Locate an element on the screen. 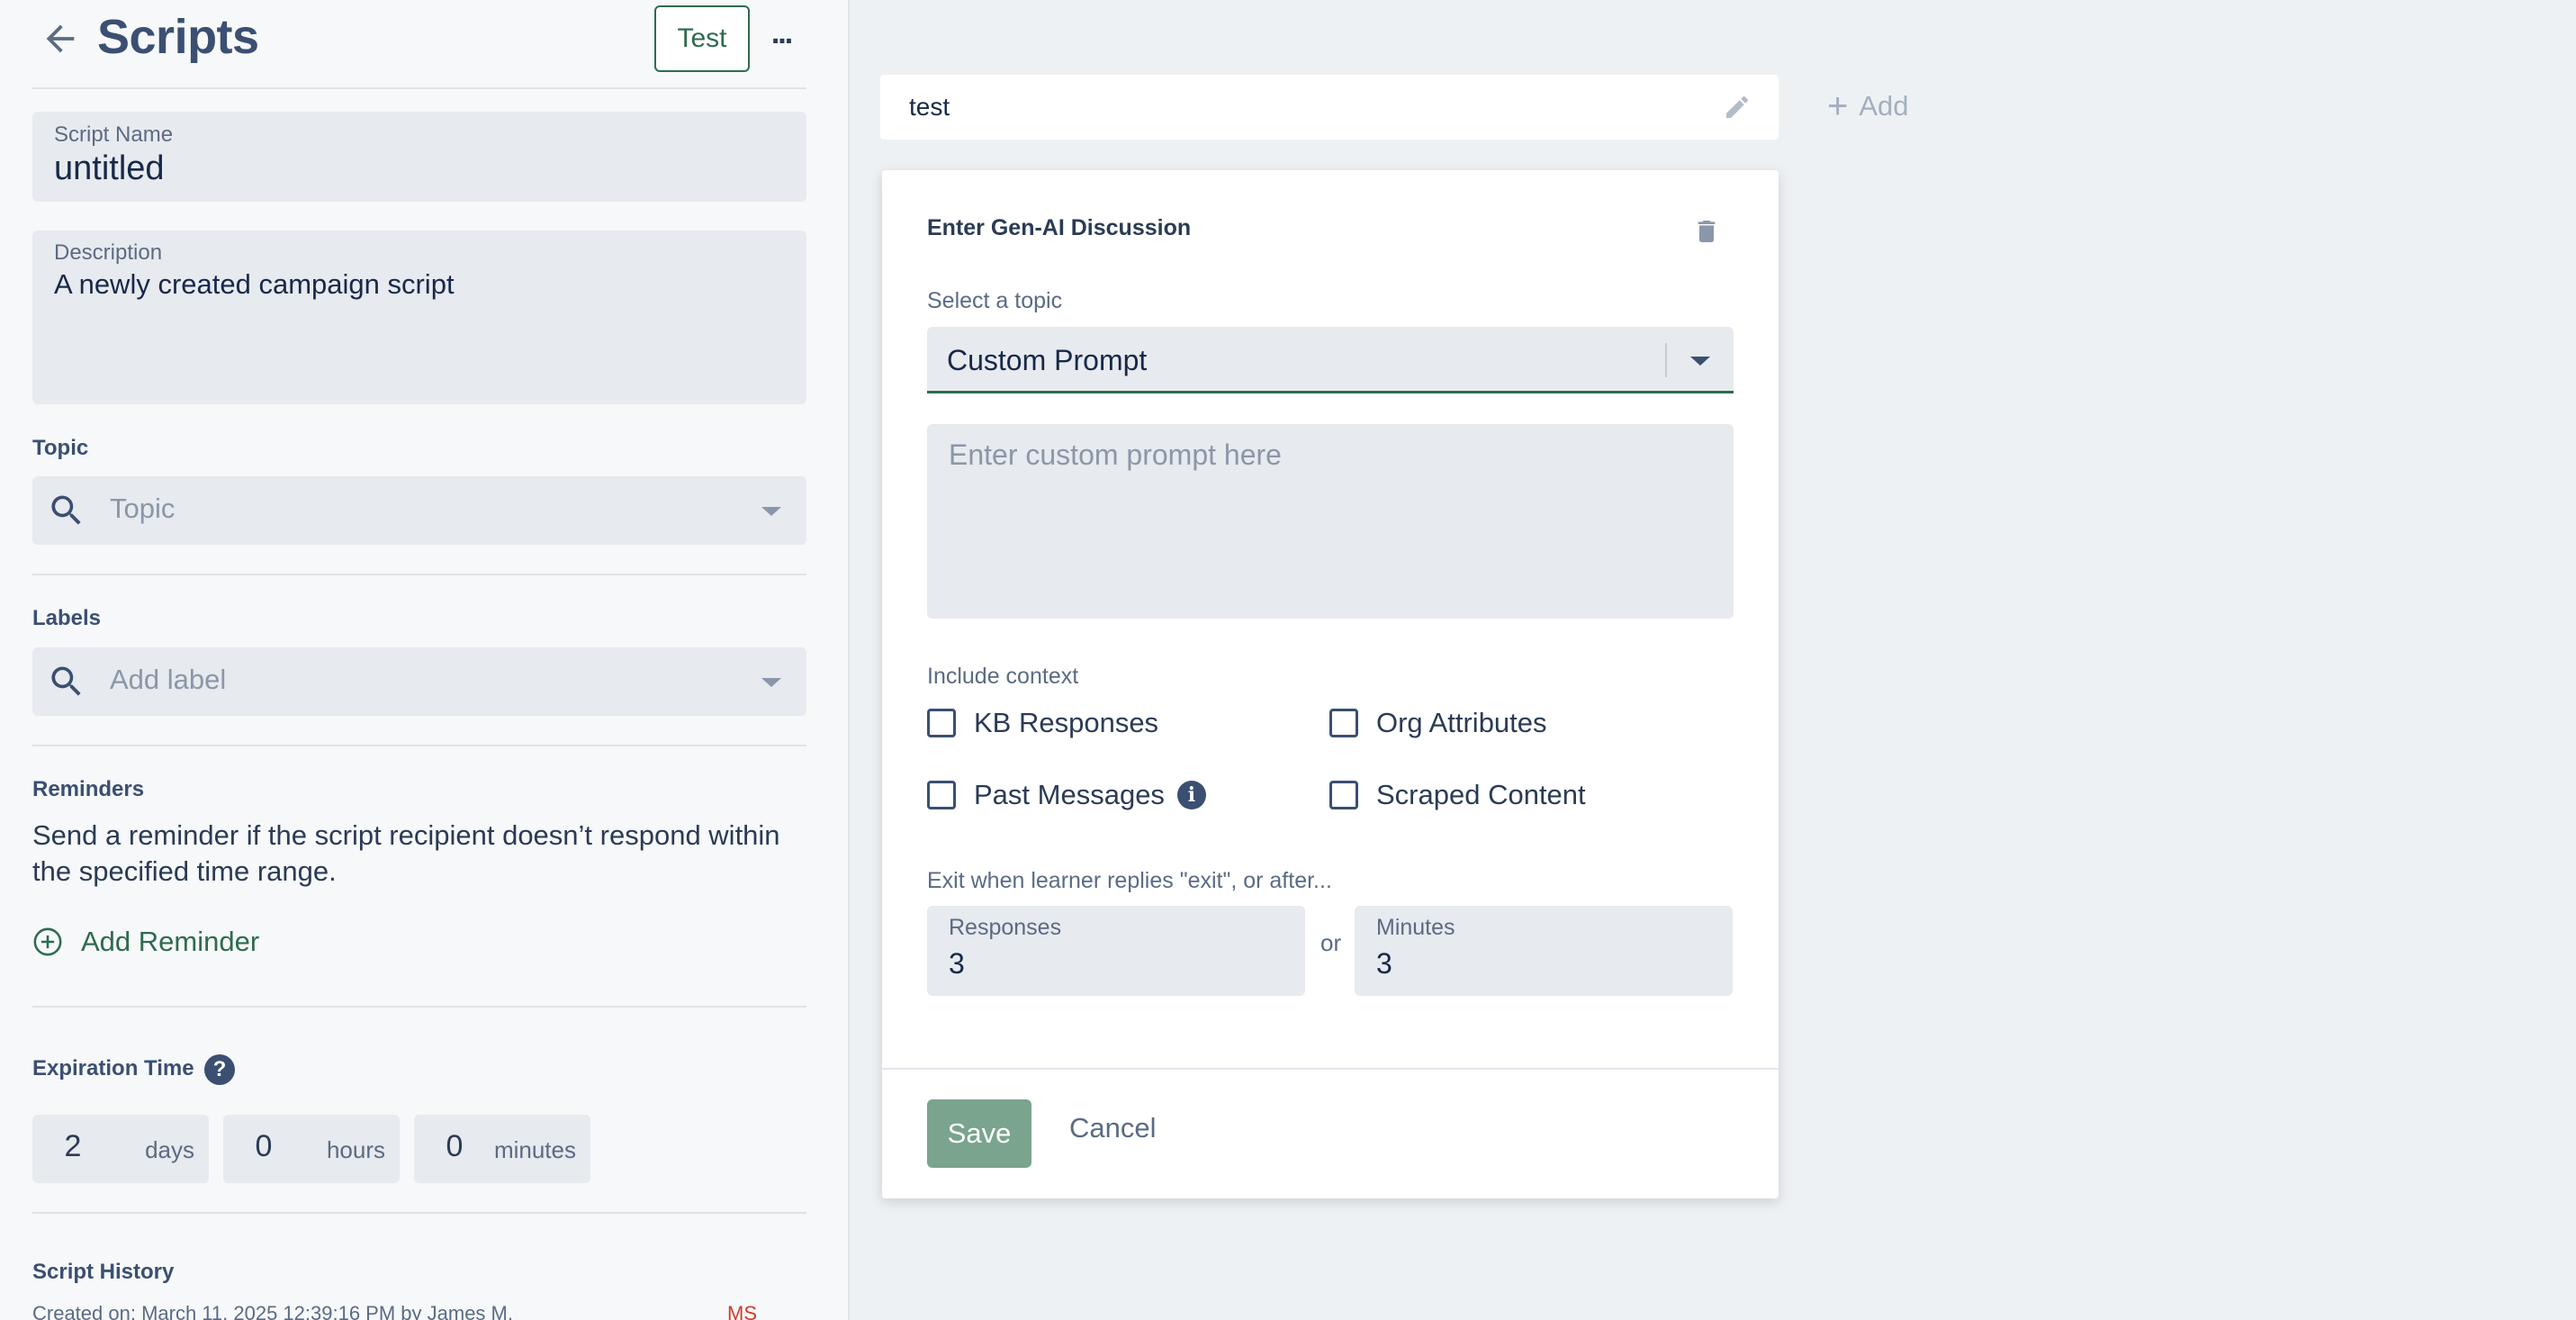 The width and height of the screenshot is (2576, 1320). topic-placeholder: Topic is located at coordinates (143, 508).